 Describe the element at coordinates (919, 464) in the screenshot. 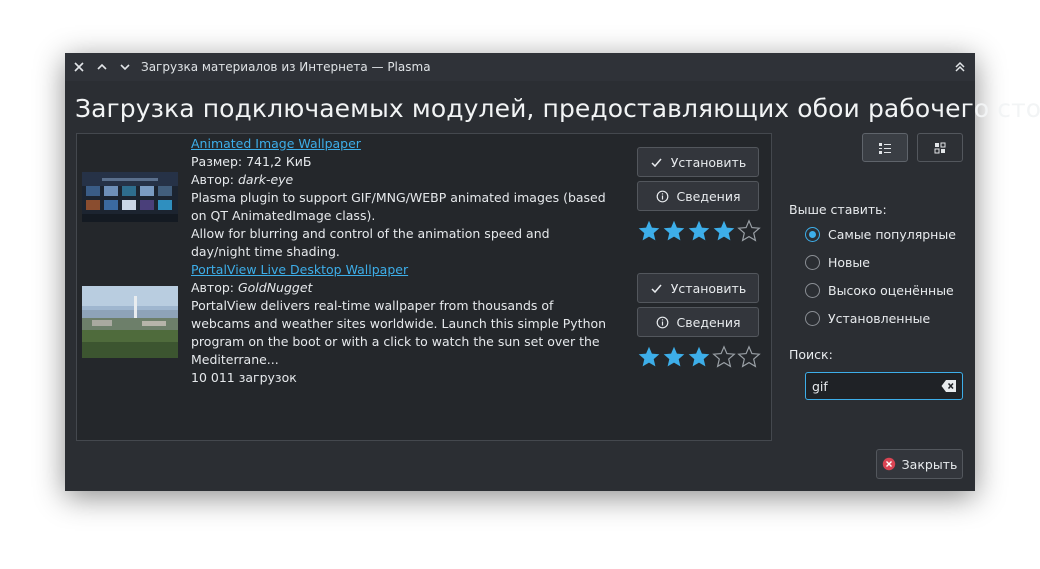

I see `close-button: Закрыть` at that location.